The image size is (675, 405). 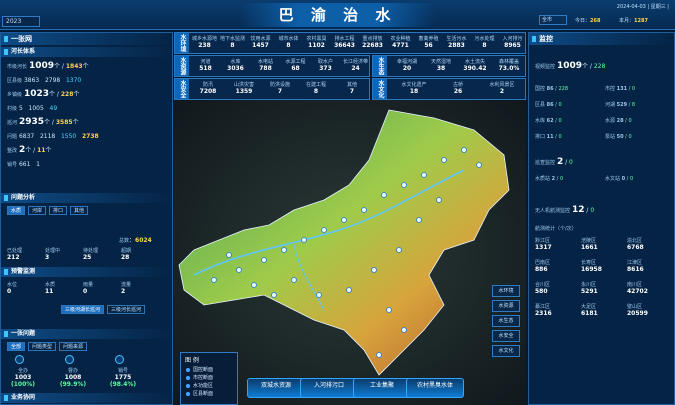 What do you see at coordinates (457, 88) in the screenshot?
I see `strip-cell: 古桥 26` at bounding box center [457, 88].